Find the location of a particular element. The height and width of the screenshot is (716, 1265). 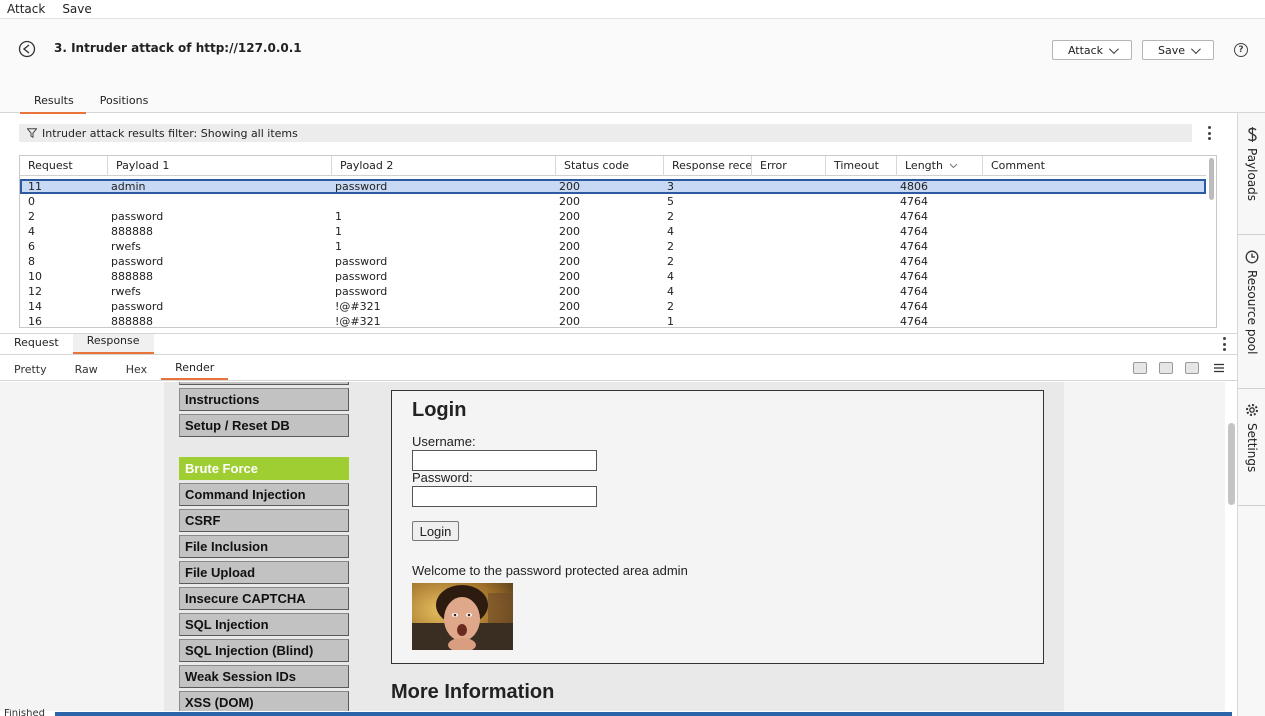

cell-request: 2 is located at coordinates (31, 216).